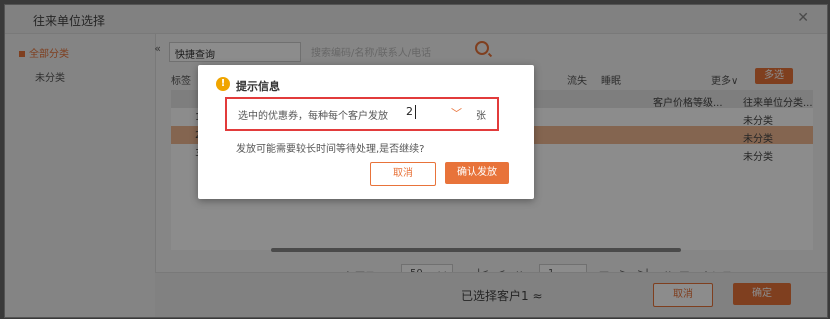 This screenshot has height=319, width=830. What do you see at coordinates (415, 112) in the screenshot?
I see `text-caret` at bounding box center [415, 112].